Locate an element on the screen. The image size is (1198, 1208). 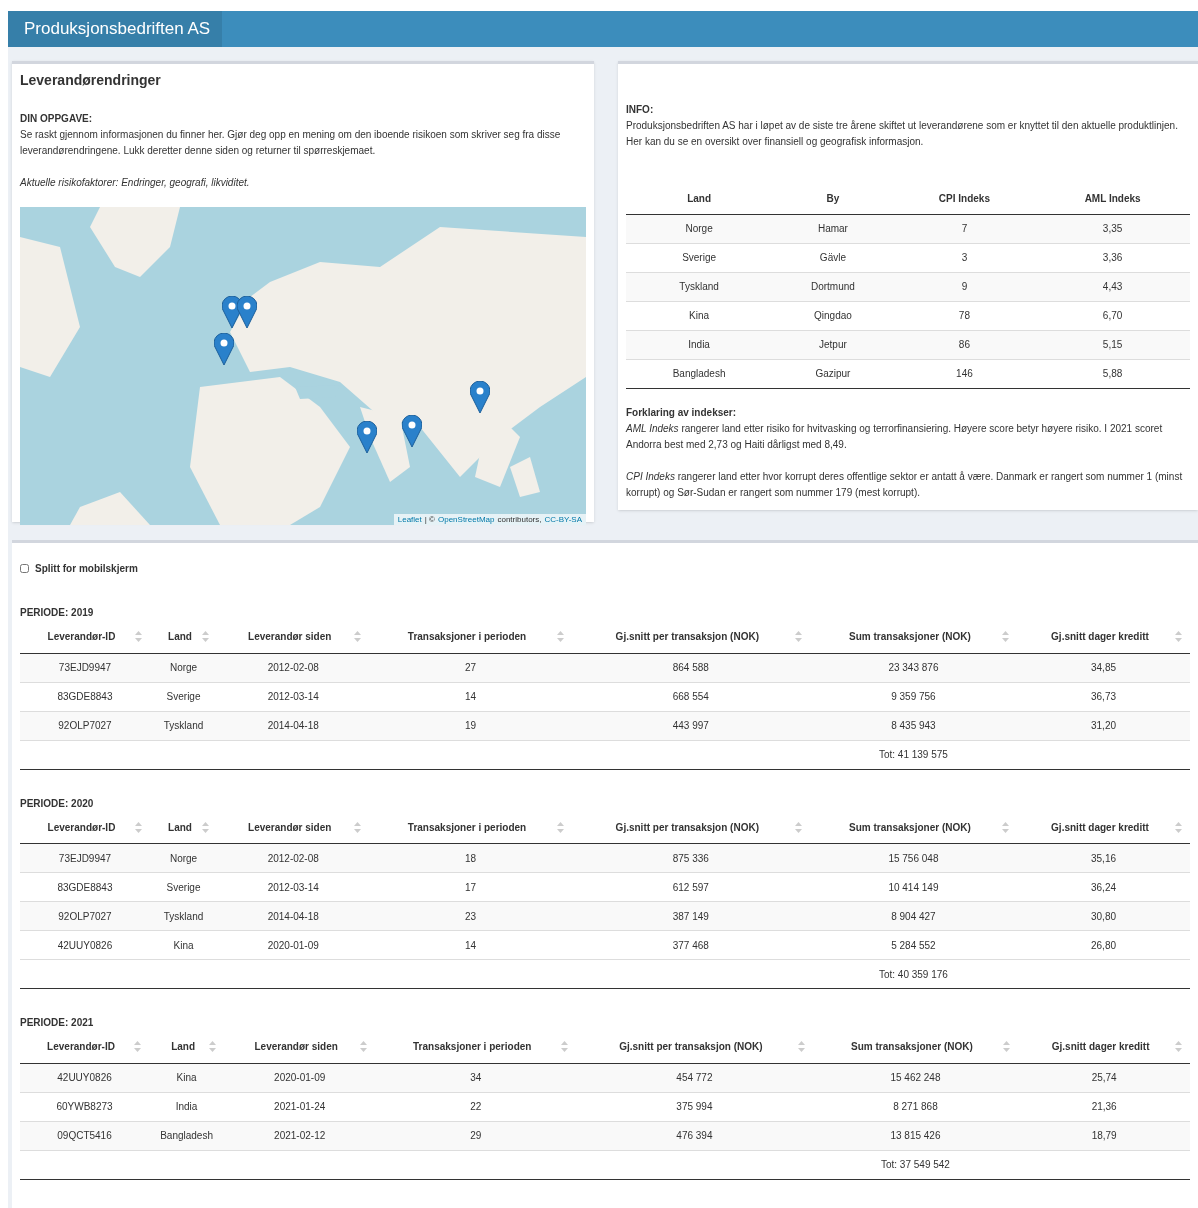
table-cell: 10 414 149 is located at coordinates (913, 887).